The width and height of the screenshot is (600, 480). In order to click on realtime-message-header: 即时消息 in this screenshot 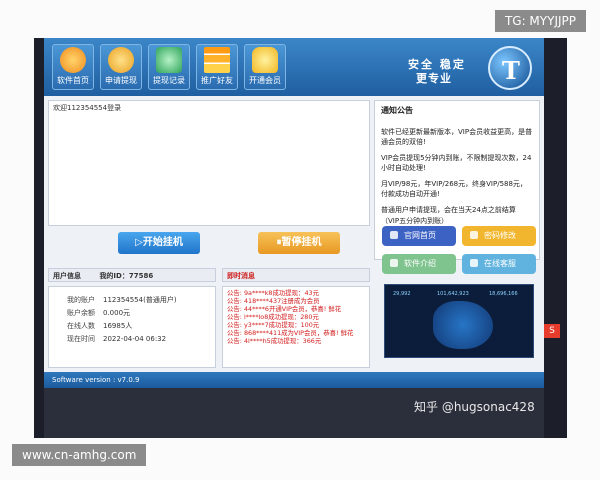, I will do `click(296, 275)`.